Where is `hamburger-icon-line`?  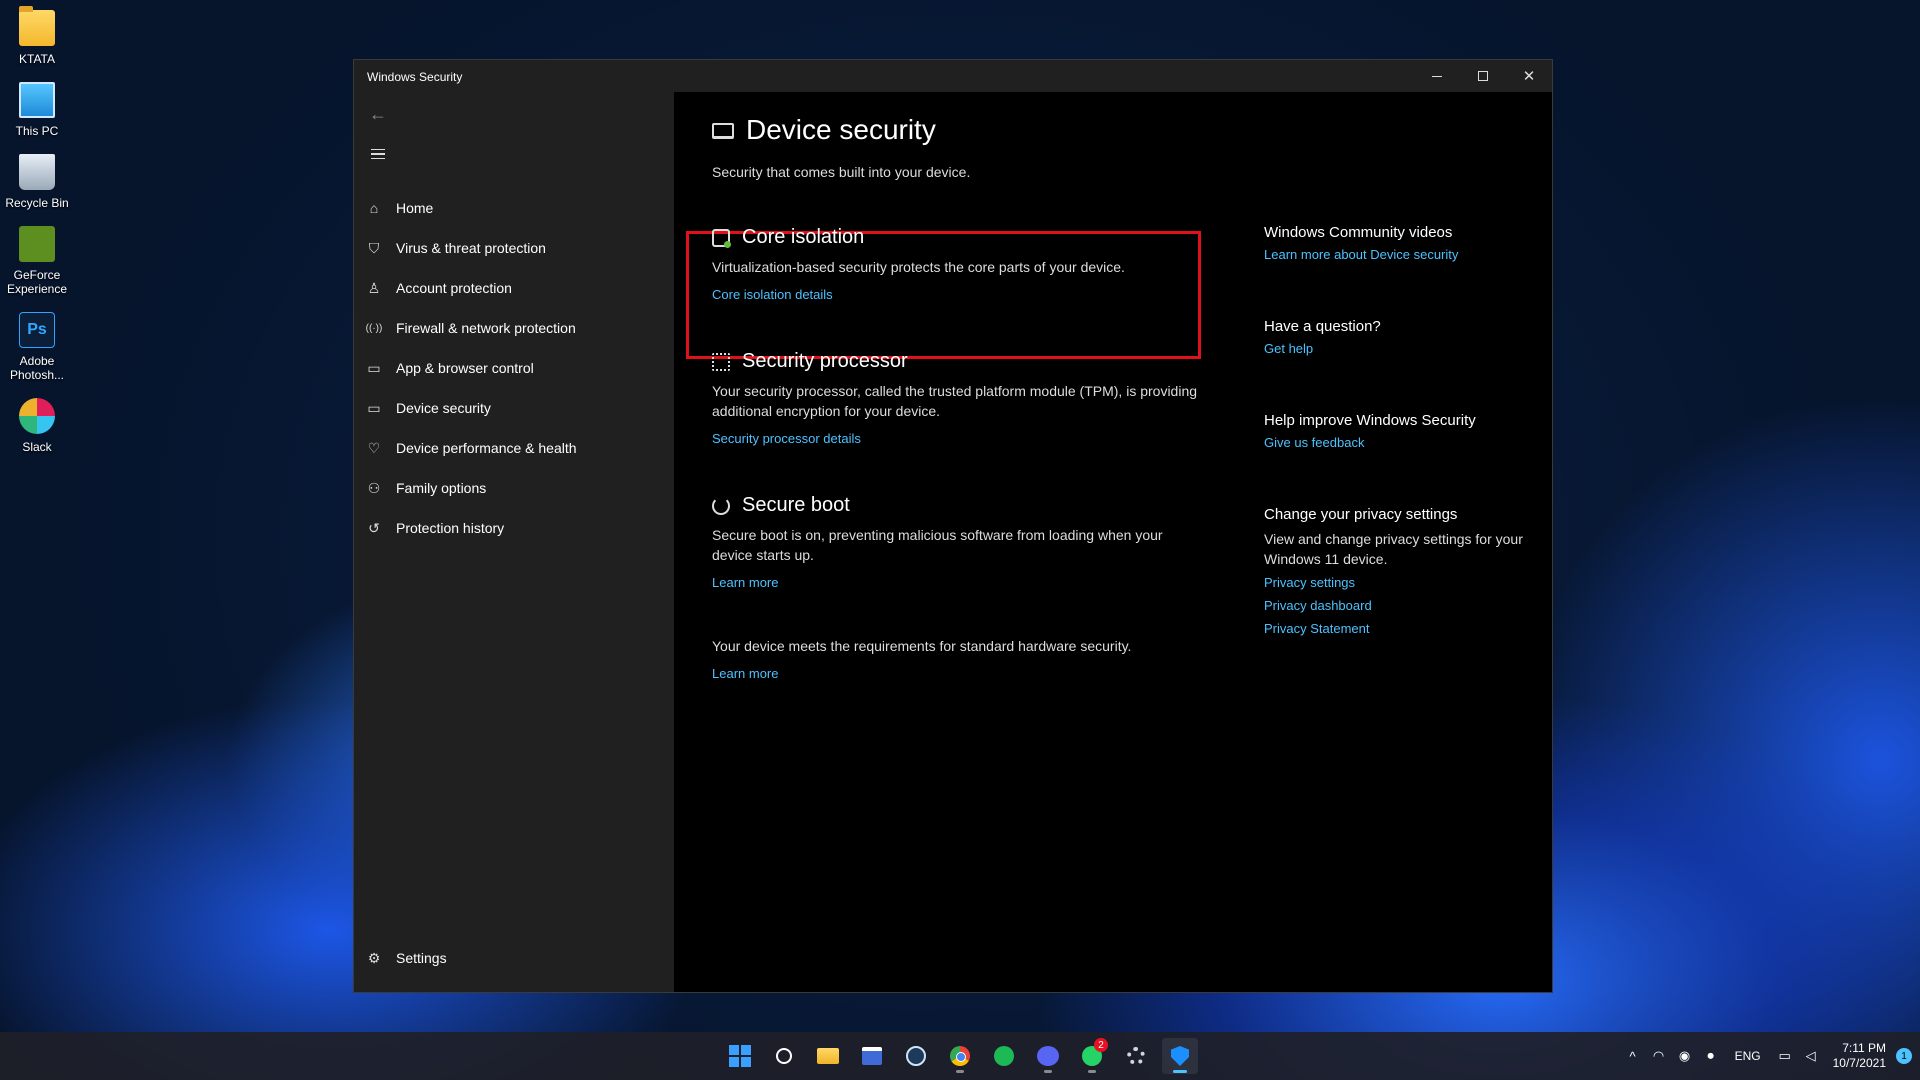 hamburger-icon-line is located at coordinates (378, 154).